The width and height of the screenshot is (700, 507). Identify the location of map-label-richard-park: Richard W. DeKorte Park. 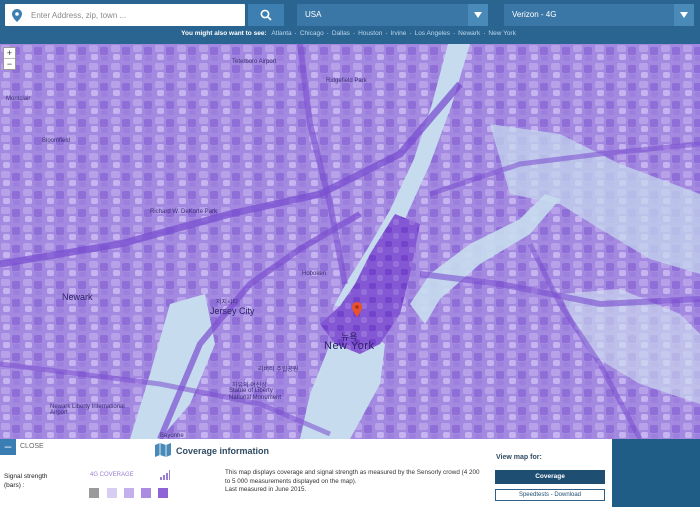
(184, 212).